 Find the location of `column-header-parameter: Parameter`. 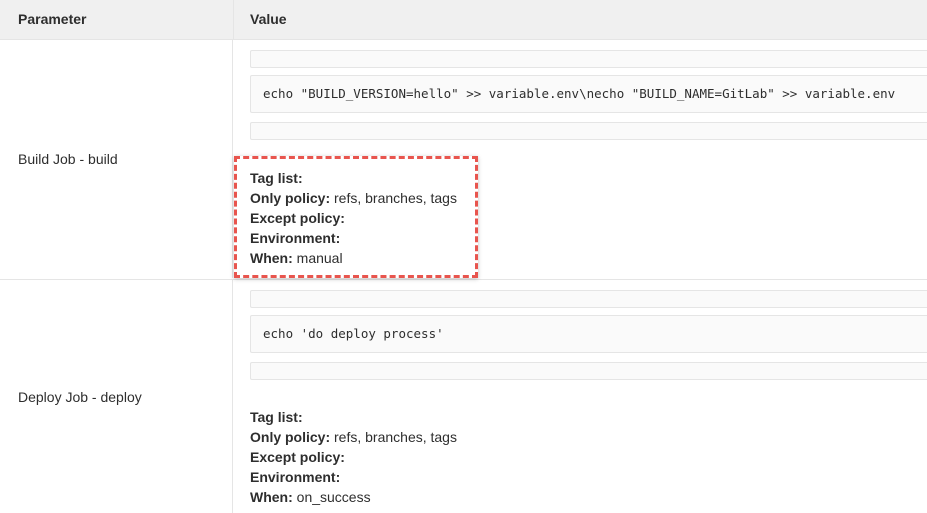

column-header-parameter: Parameter is located at coordinates (52, 19).